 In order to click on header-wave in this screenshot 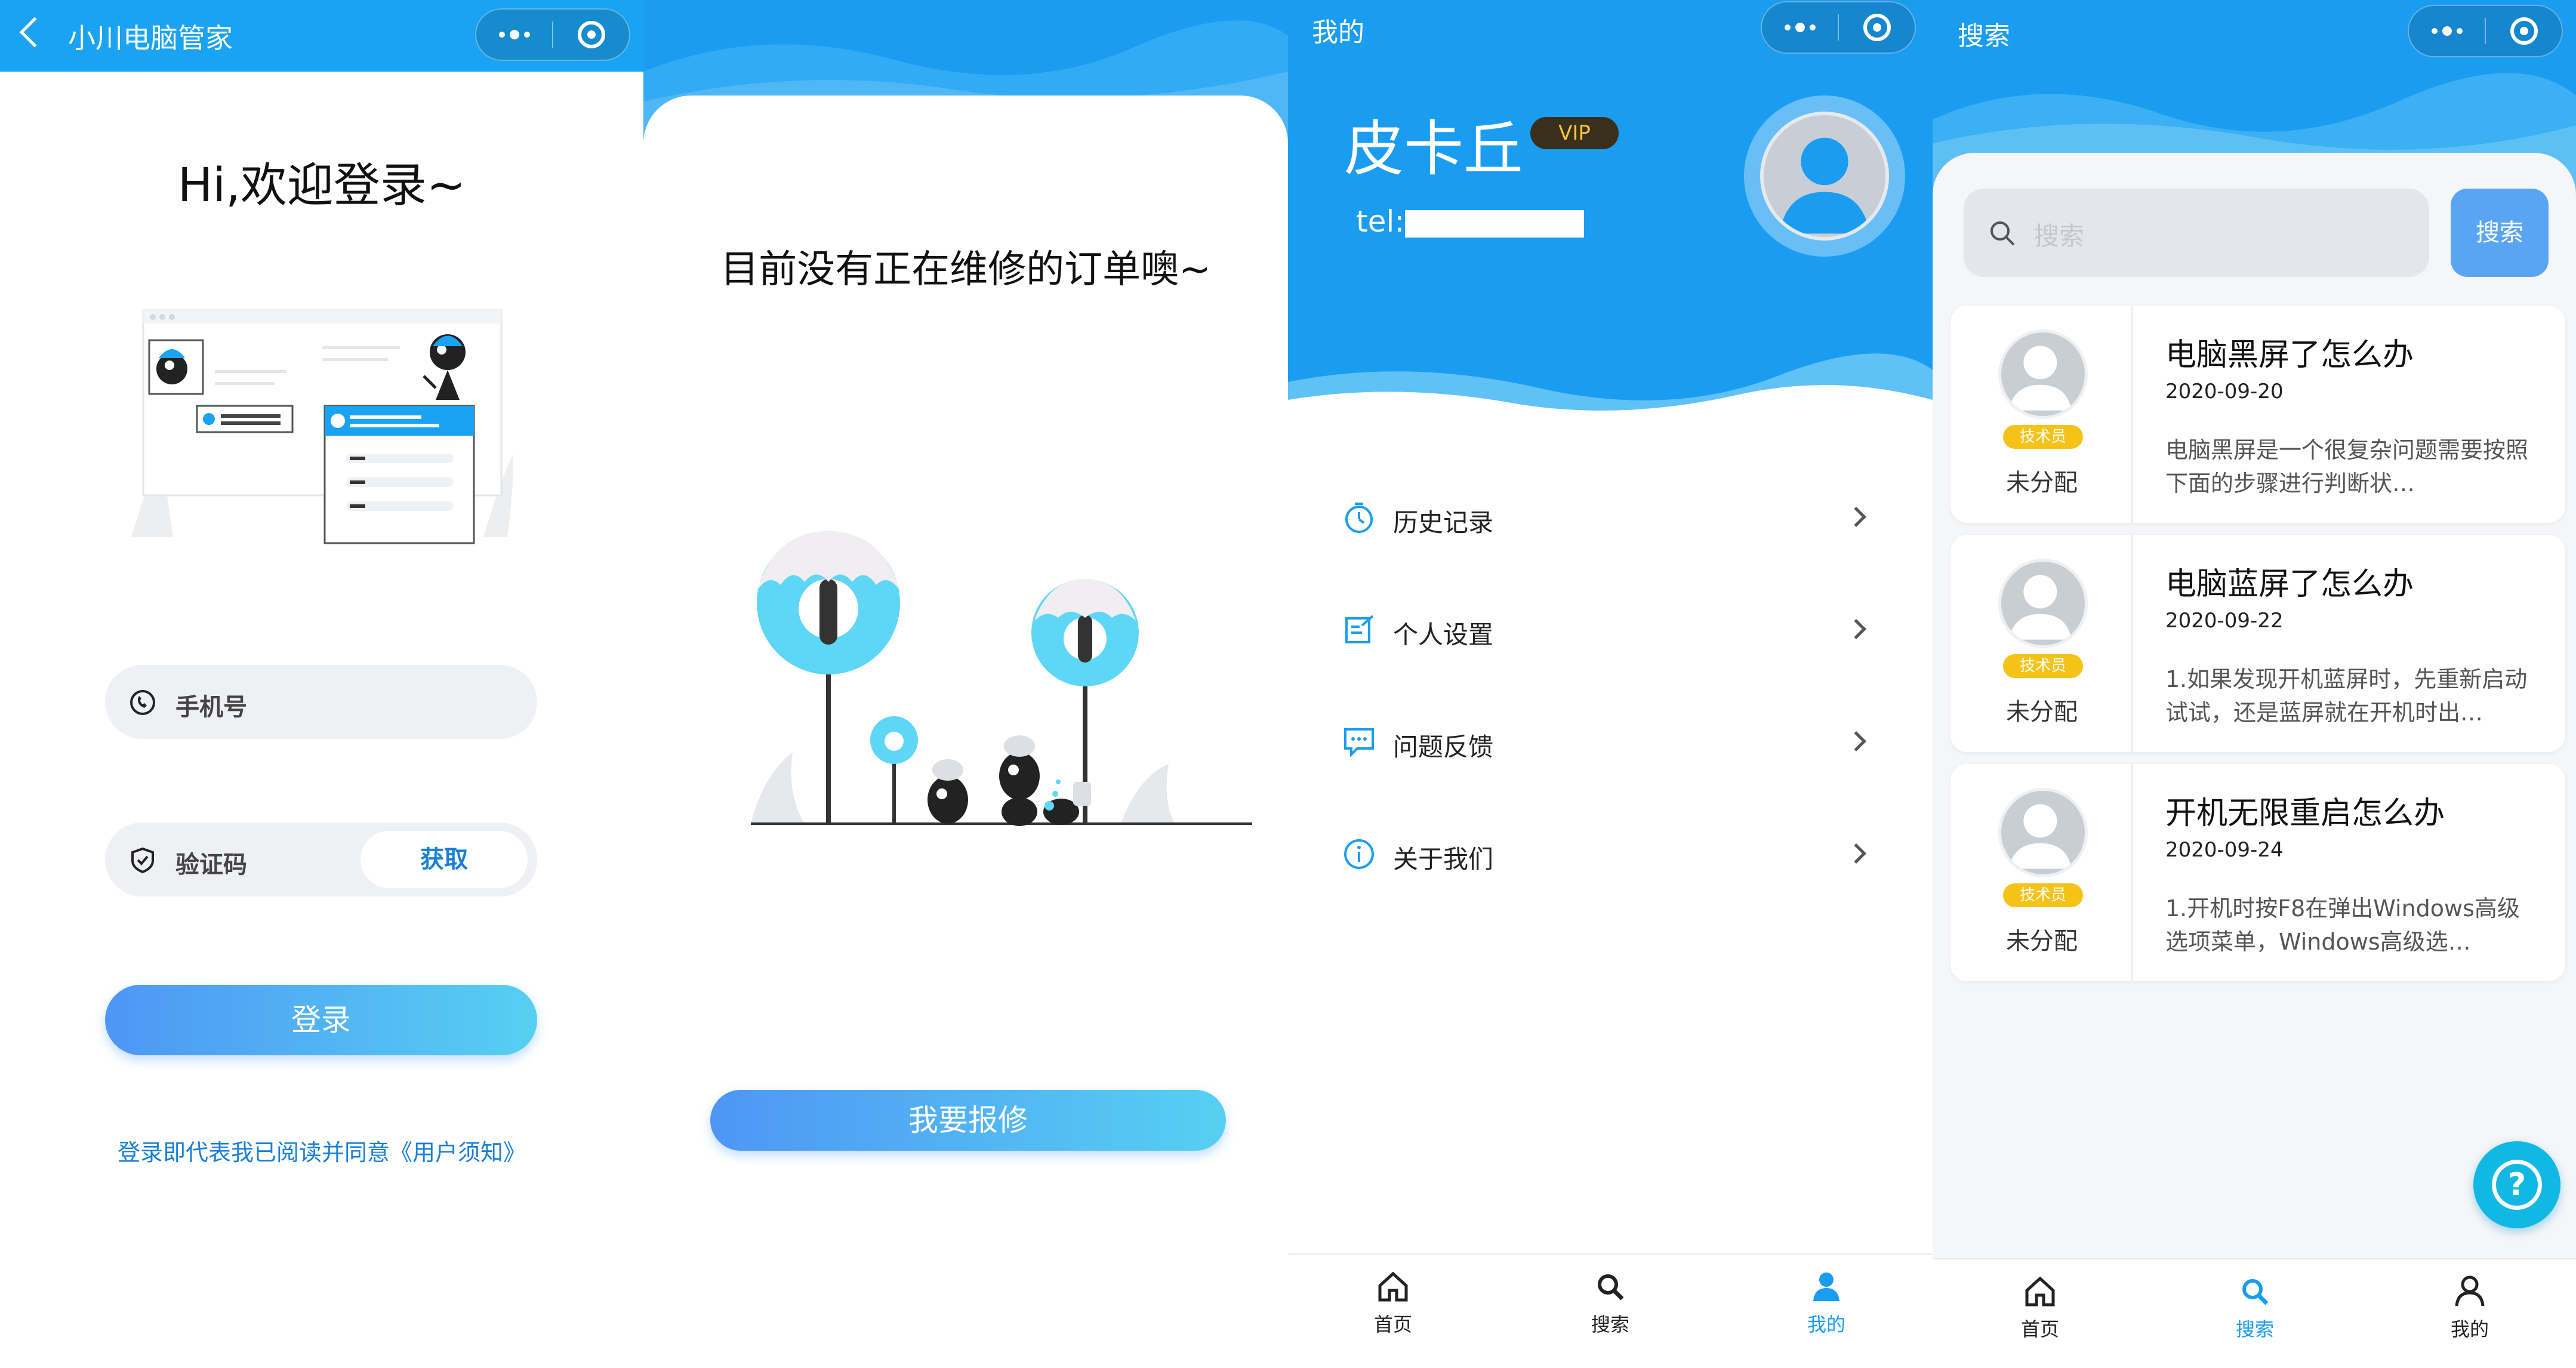, I will do `click(1610, 391)`.